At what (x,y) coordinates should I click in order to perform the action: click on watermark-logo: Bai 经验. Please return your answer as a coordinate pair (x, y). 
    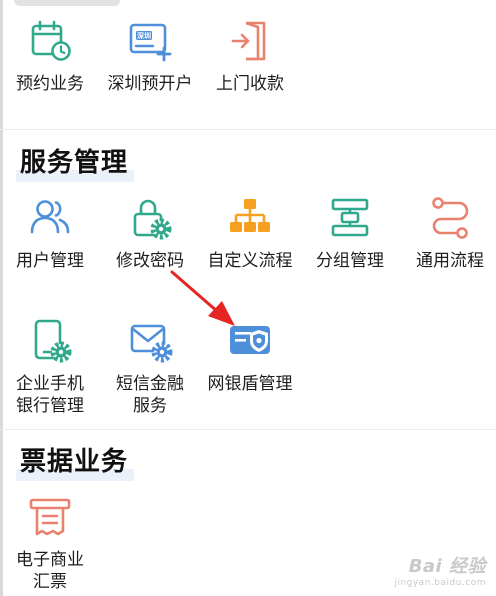
    Looking at the image, I should click on (447, 566).